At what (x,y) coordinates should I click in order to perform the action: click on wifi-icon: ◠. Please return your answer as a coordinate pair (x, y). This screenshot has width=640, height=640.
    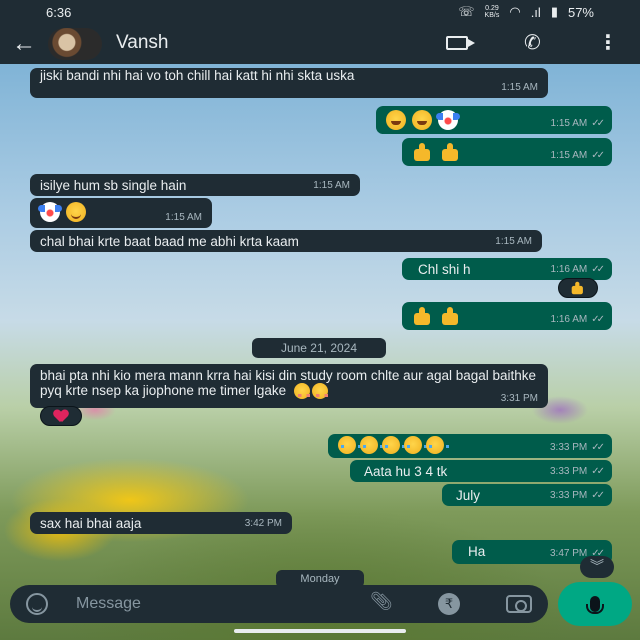
    Looking at the image, I should click on (515, 11).